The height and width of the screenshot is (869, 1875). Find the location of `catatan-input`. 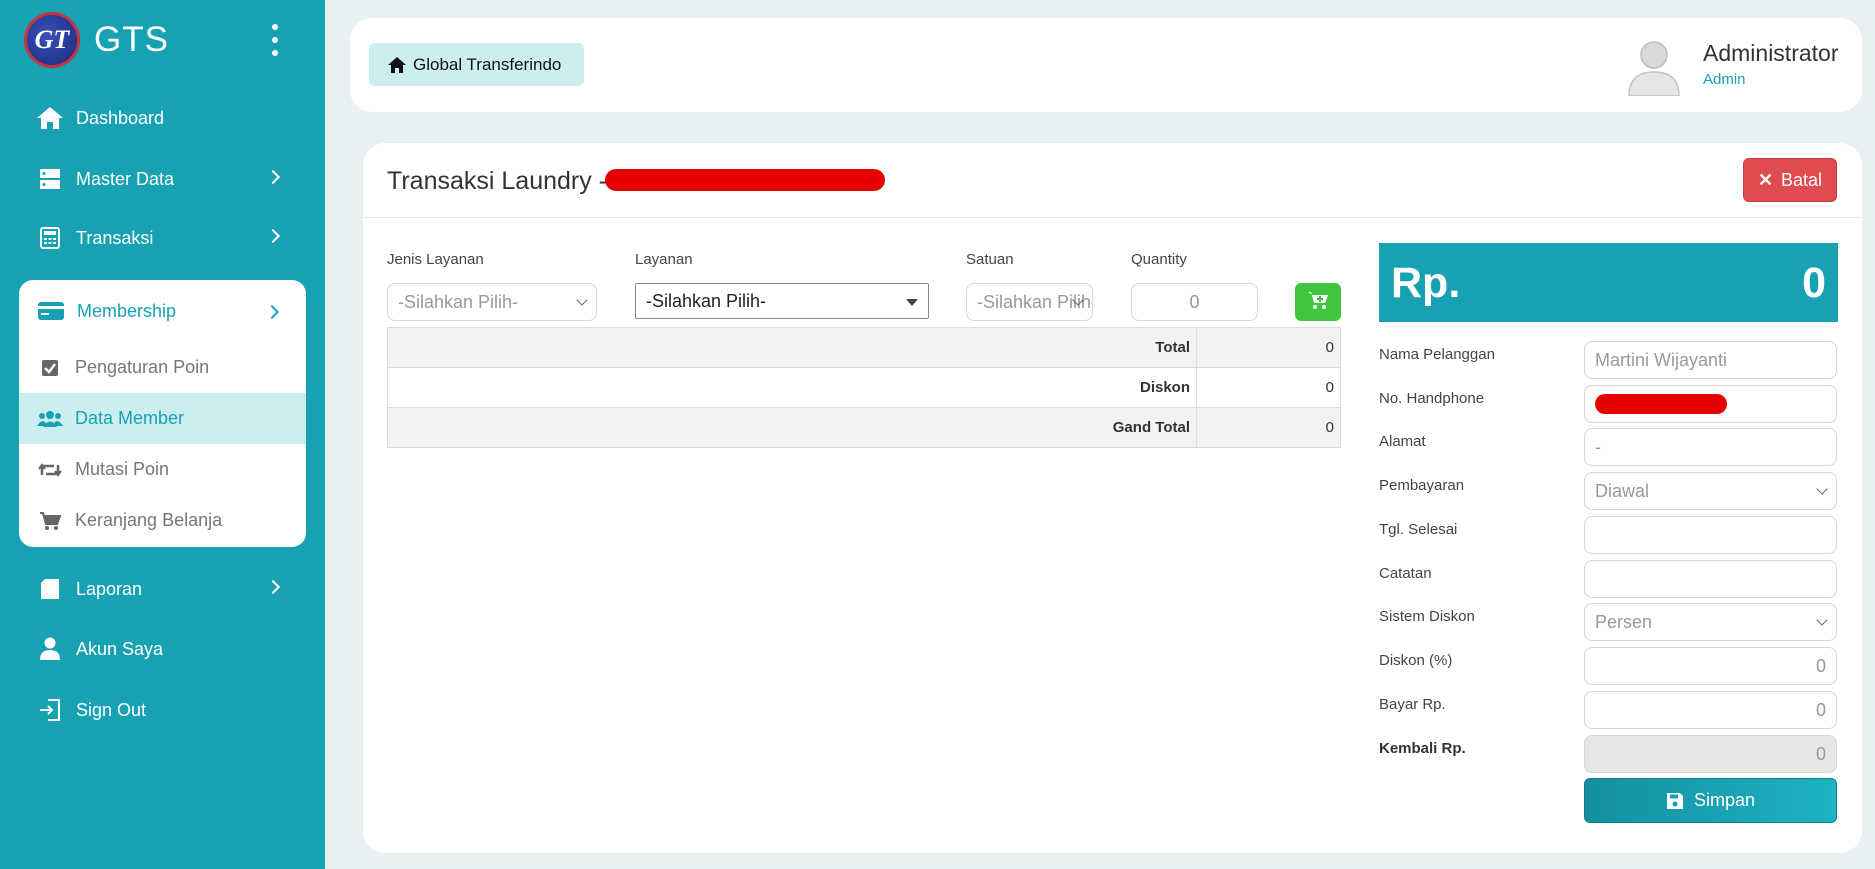

catatan-input is located at coordinates (1710, 579).